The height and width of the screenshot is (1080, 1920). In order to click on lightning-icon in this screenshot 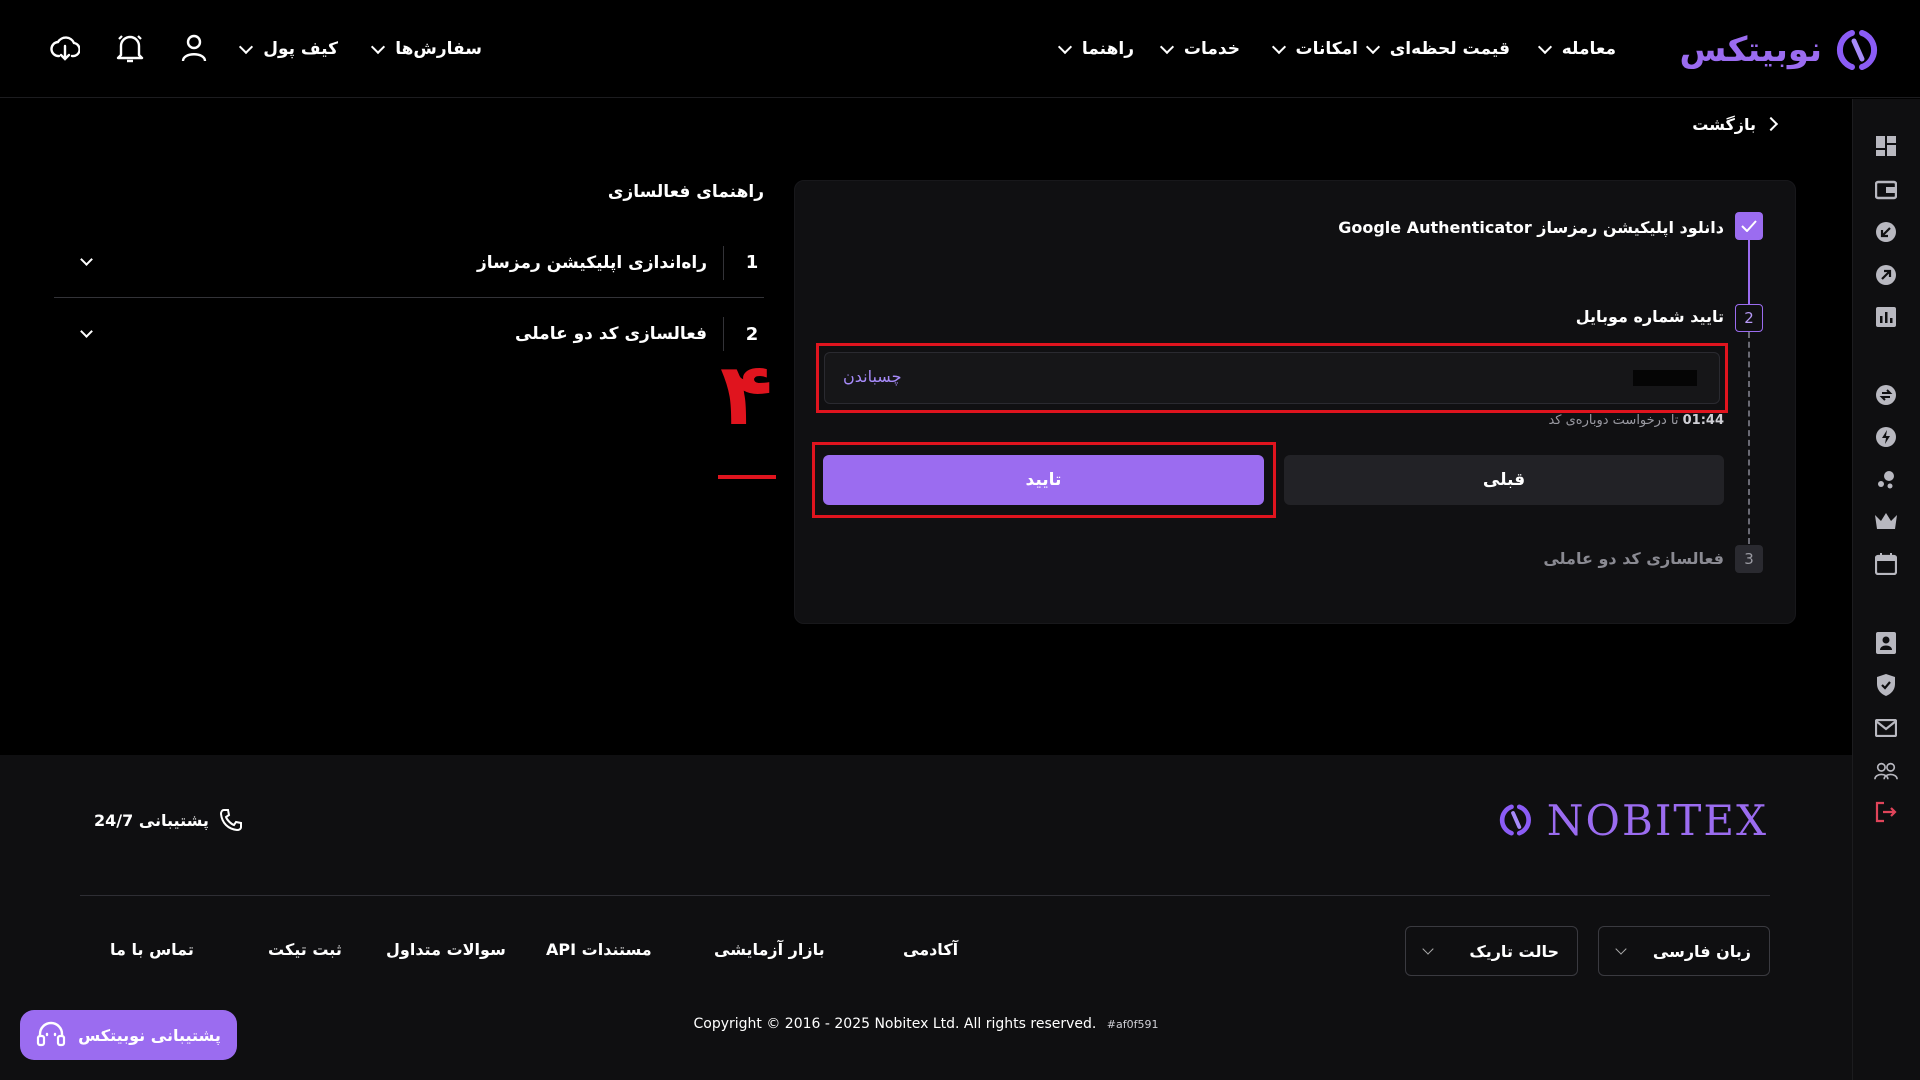, I will do `click(1886, 437)`.